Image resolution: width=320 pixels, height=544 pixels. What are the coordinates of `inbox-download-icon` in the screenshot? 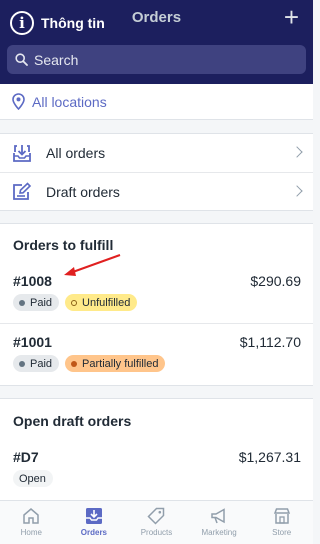 It's located at (22, 153).